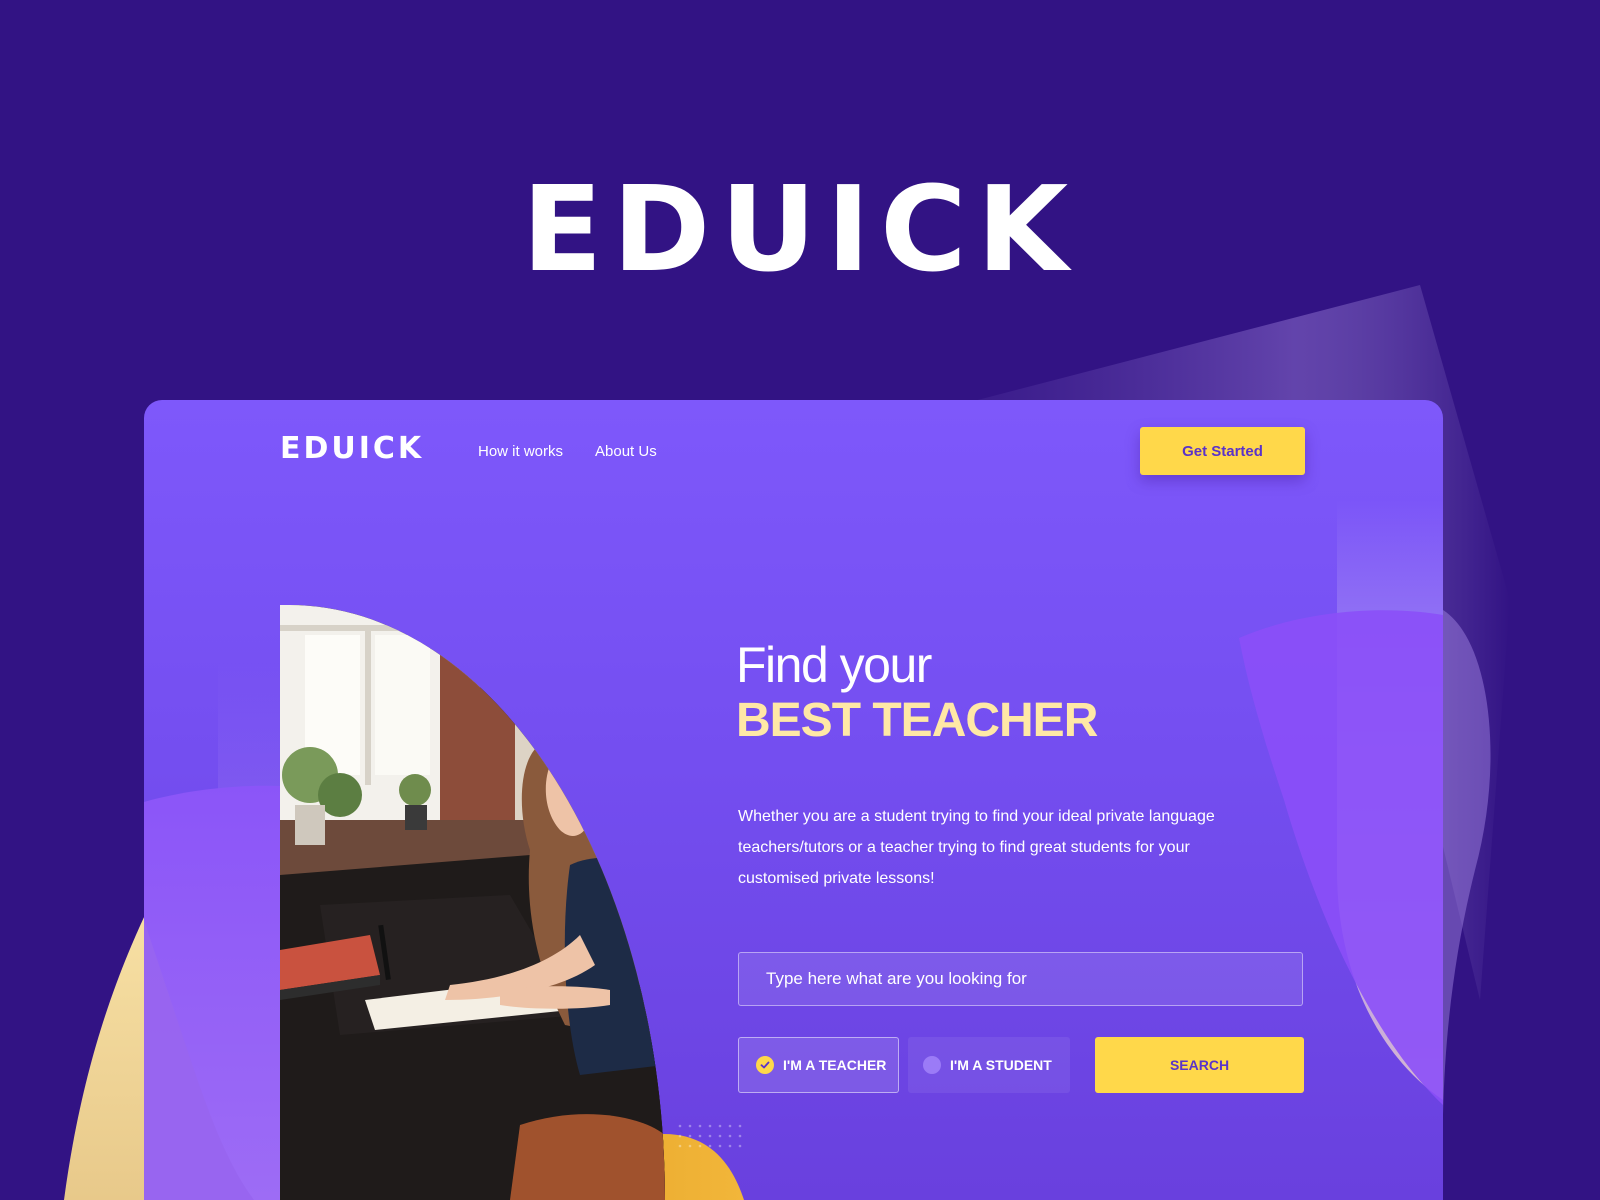 The width and height of the screenshot is (1600, 1200). What do you see at coordinates (834, 665) in the screenshot?
I see `hero-title-line1: Find your` at bounding box center [834, 665].